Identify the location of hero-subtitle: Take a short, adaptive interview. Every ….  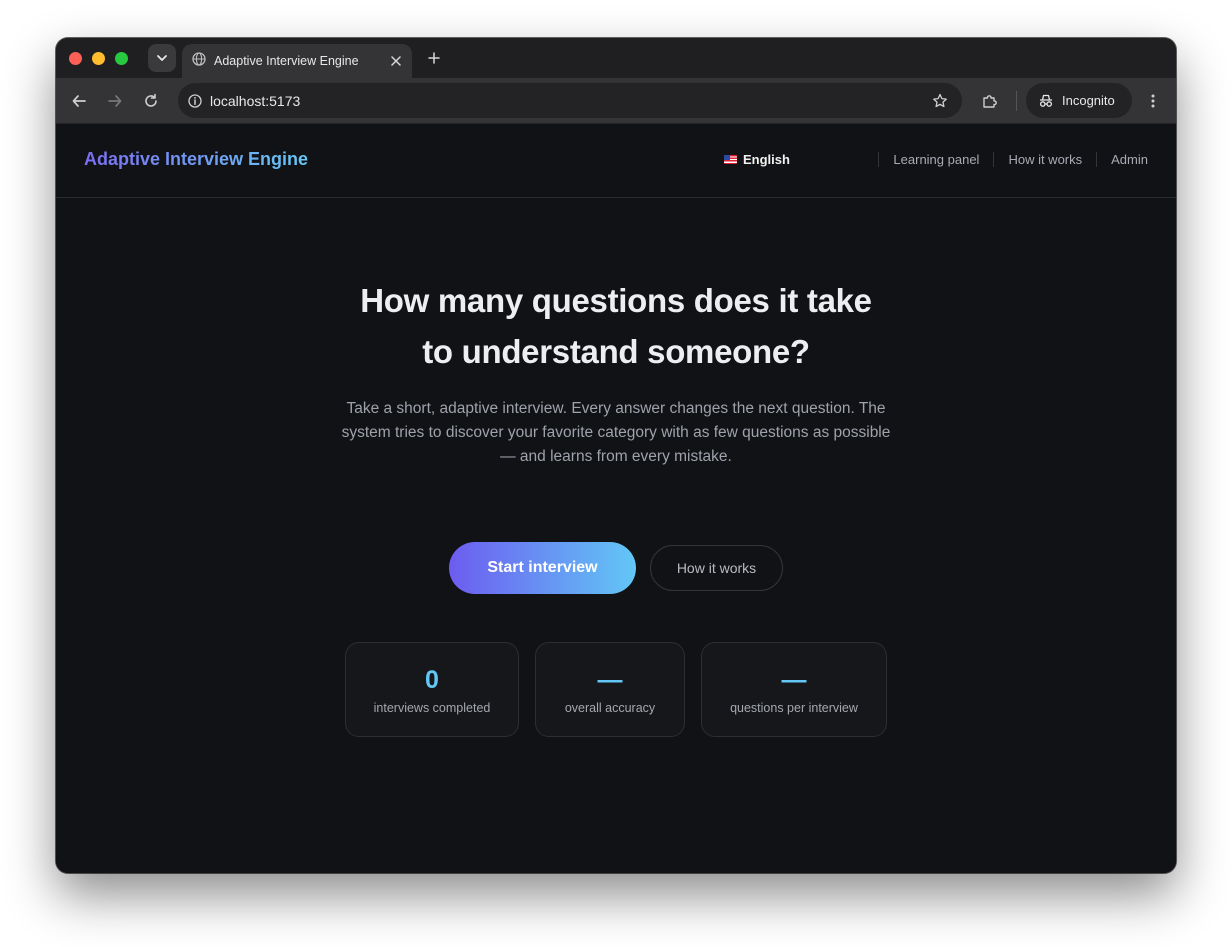
(616, 432).